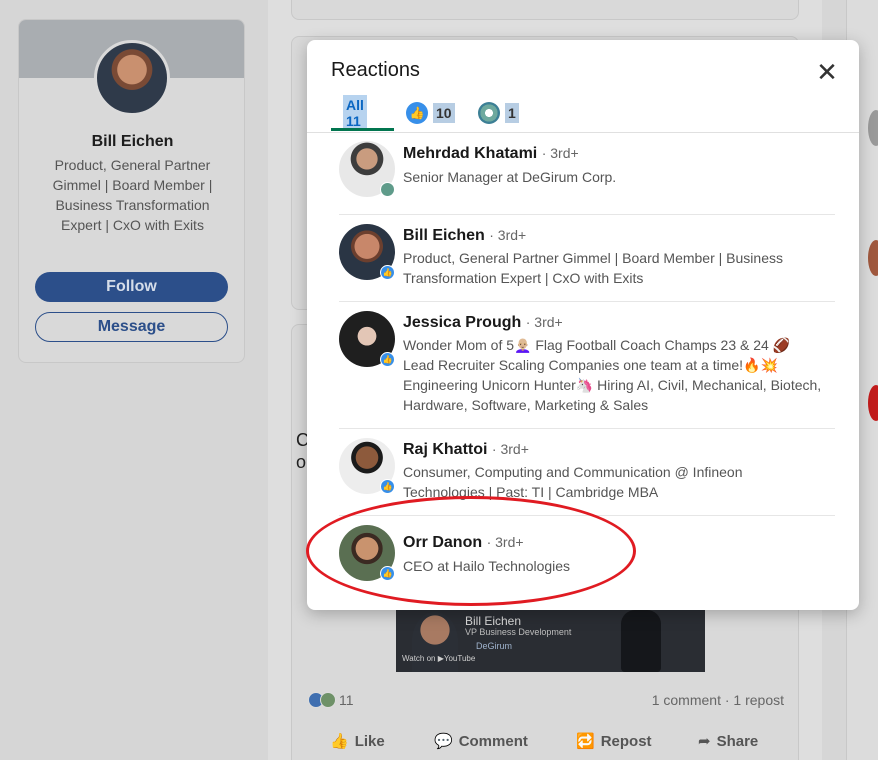 This screenshot has width=878, height=760. What do you see at coordinates (510, 177) in the screenshot?
I see `reactor-headline: Senior Manager at DeGirum Corp.` at bounding box center [510, 177].